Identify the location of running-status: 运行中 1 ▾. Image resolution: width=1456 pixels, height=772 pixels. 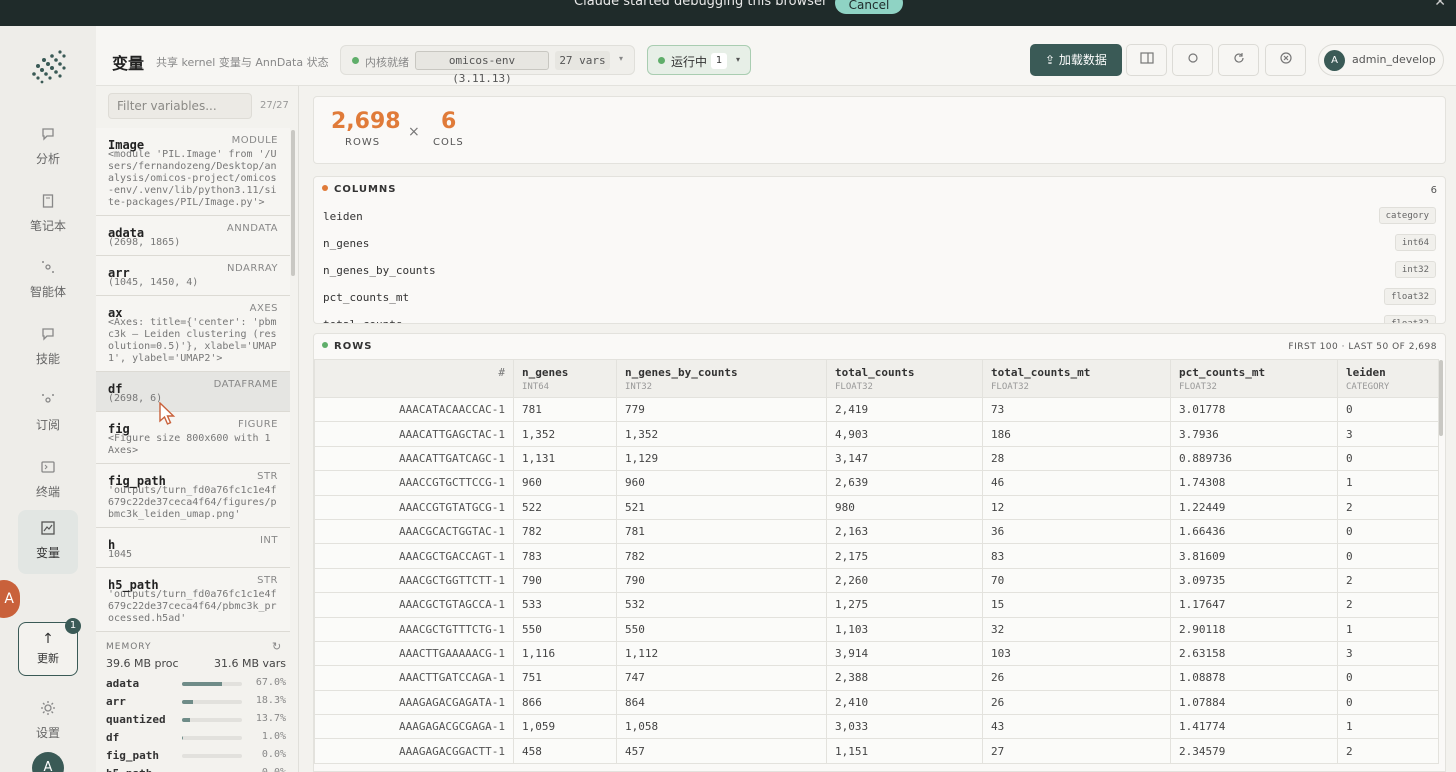
(699, 60).